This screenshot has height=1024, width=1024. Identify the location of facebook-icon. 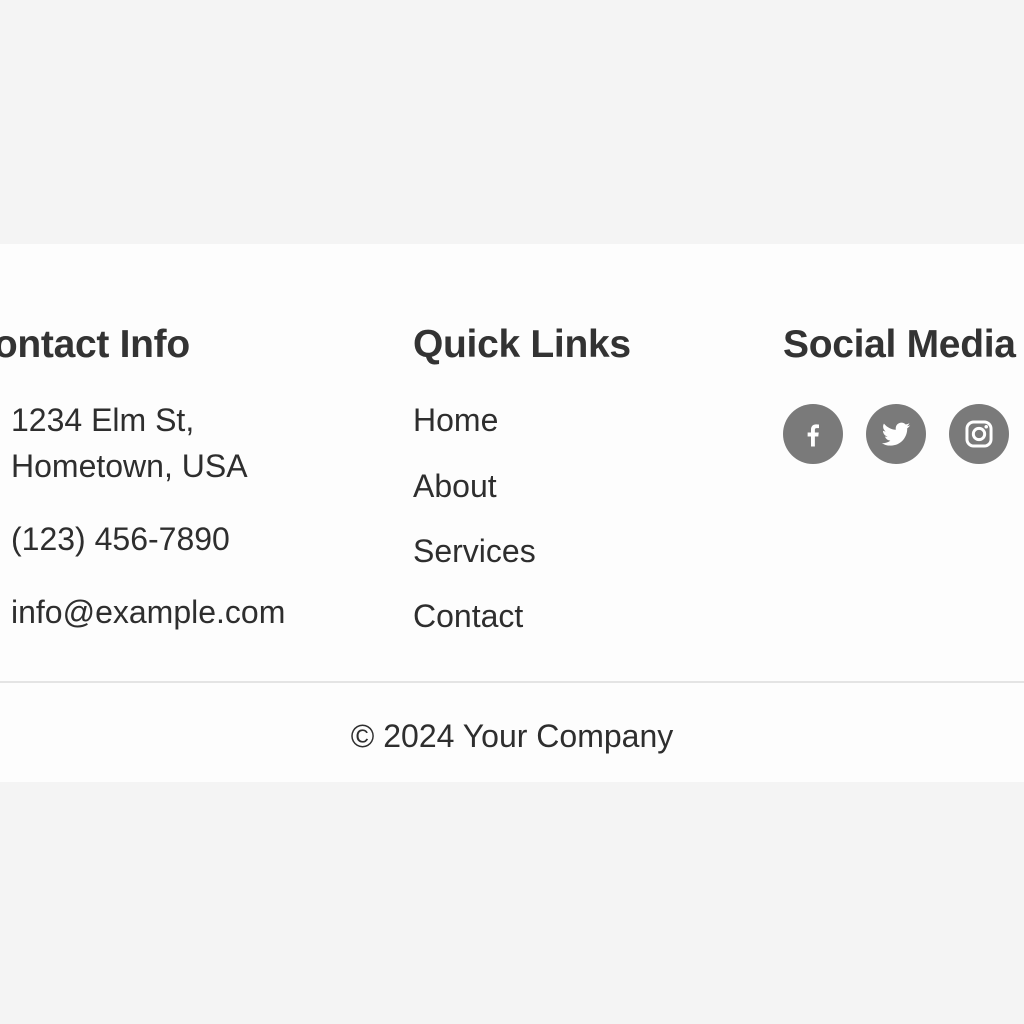
(813, 435).